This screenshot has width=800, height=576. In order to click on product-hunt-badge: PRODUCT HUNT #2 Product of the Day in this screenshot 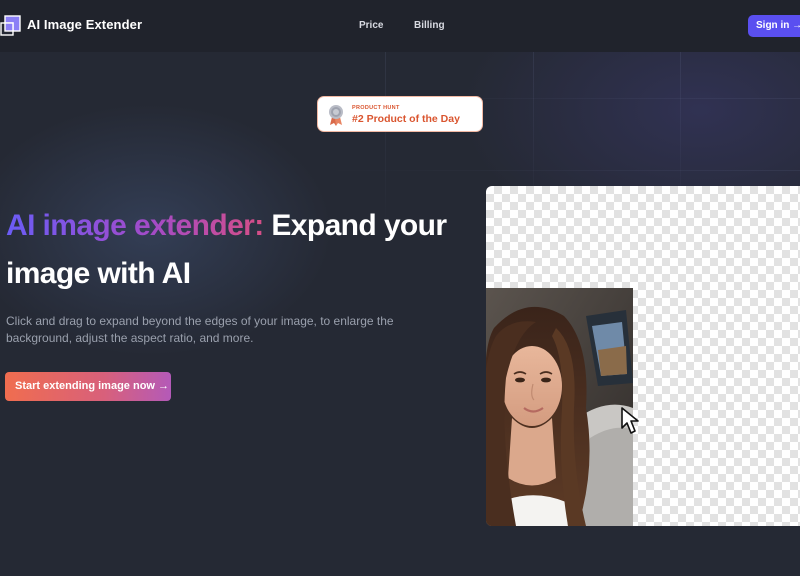, I will do `click(400, 114)`.